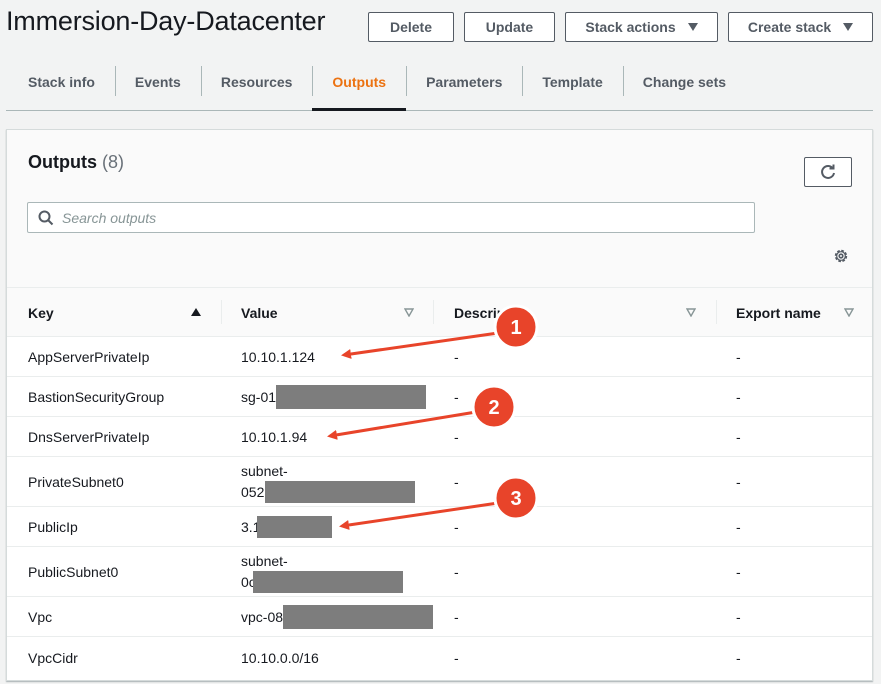 This screenshot has width=881, height=684. I want to click on tab-outputs: Outputs, so click(359, 87).